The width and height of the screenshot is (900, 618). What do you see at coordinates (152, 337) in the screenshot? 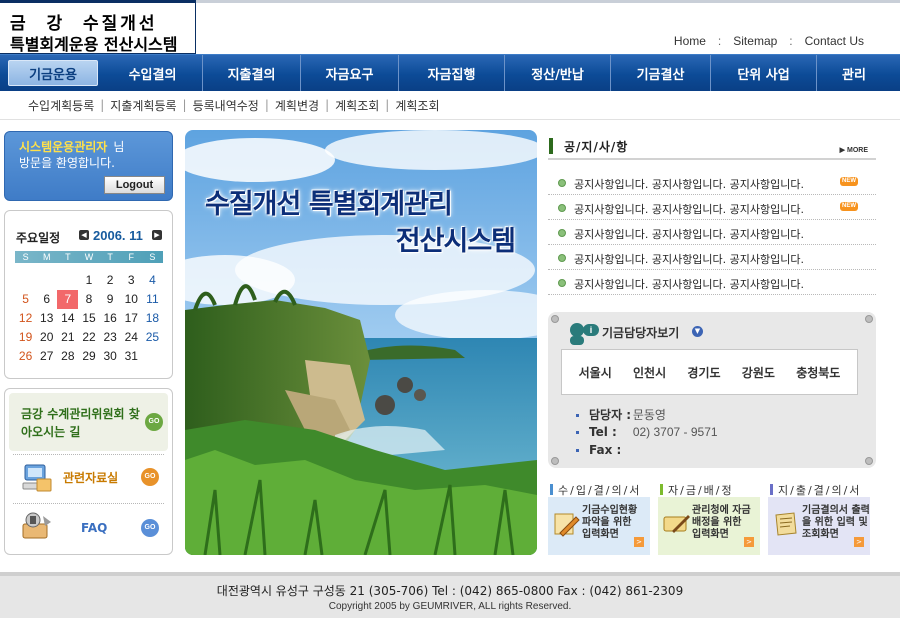
I see `calendar-day: 25` at bounding box center [152, 337].